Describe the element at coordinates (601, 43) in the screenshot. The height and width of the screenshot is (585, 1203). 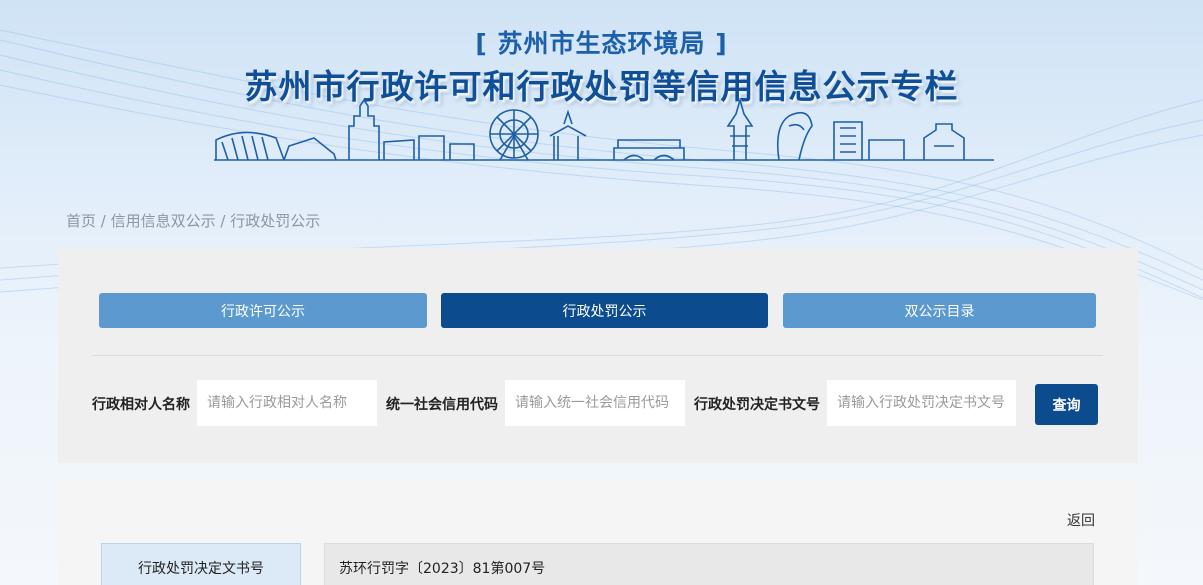
I see `org-title: [ 苏州市生态环境局 ]` at that location.